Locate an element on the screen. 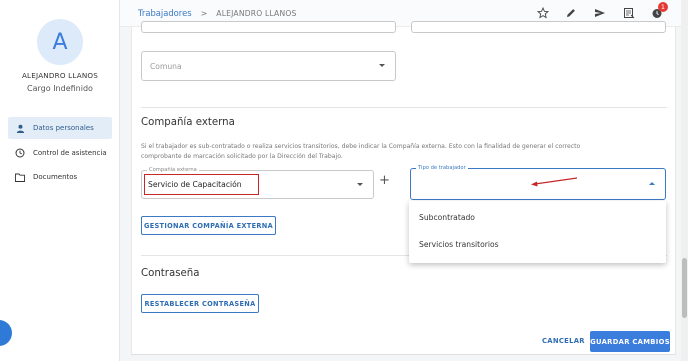 Image resolution: width=688 pixels, height=361 pixels. breadcrumb-link-trabajadores: Trabajadores is located at coordinates (165, 13).